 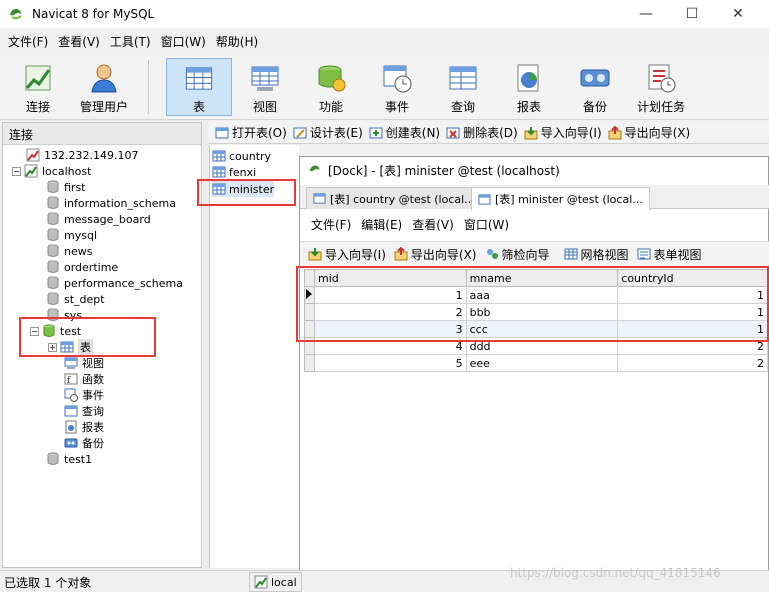 What do you see at coordinates (453, 132) in the screenshot?
I see `delete-table-icon` at bounding box center [453, 132].